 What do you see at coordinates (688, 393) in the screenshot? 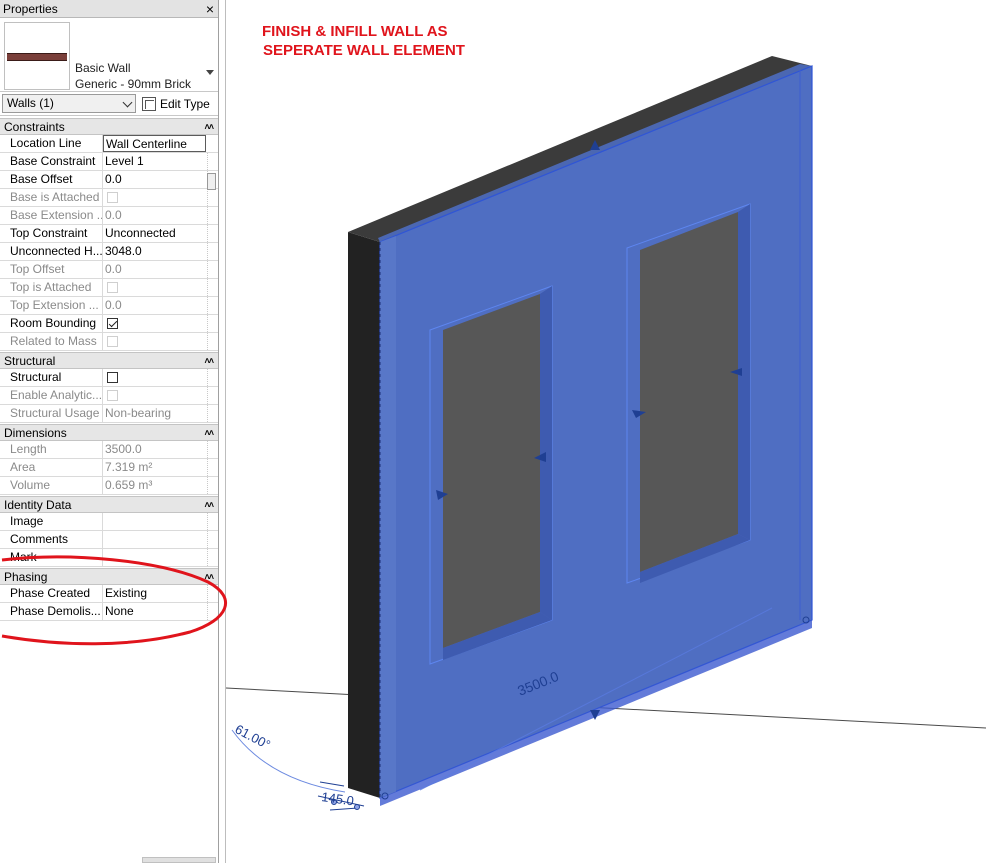
I see `right-opening` at bounding box center [688, 393].